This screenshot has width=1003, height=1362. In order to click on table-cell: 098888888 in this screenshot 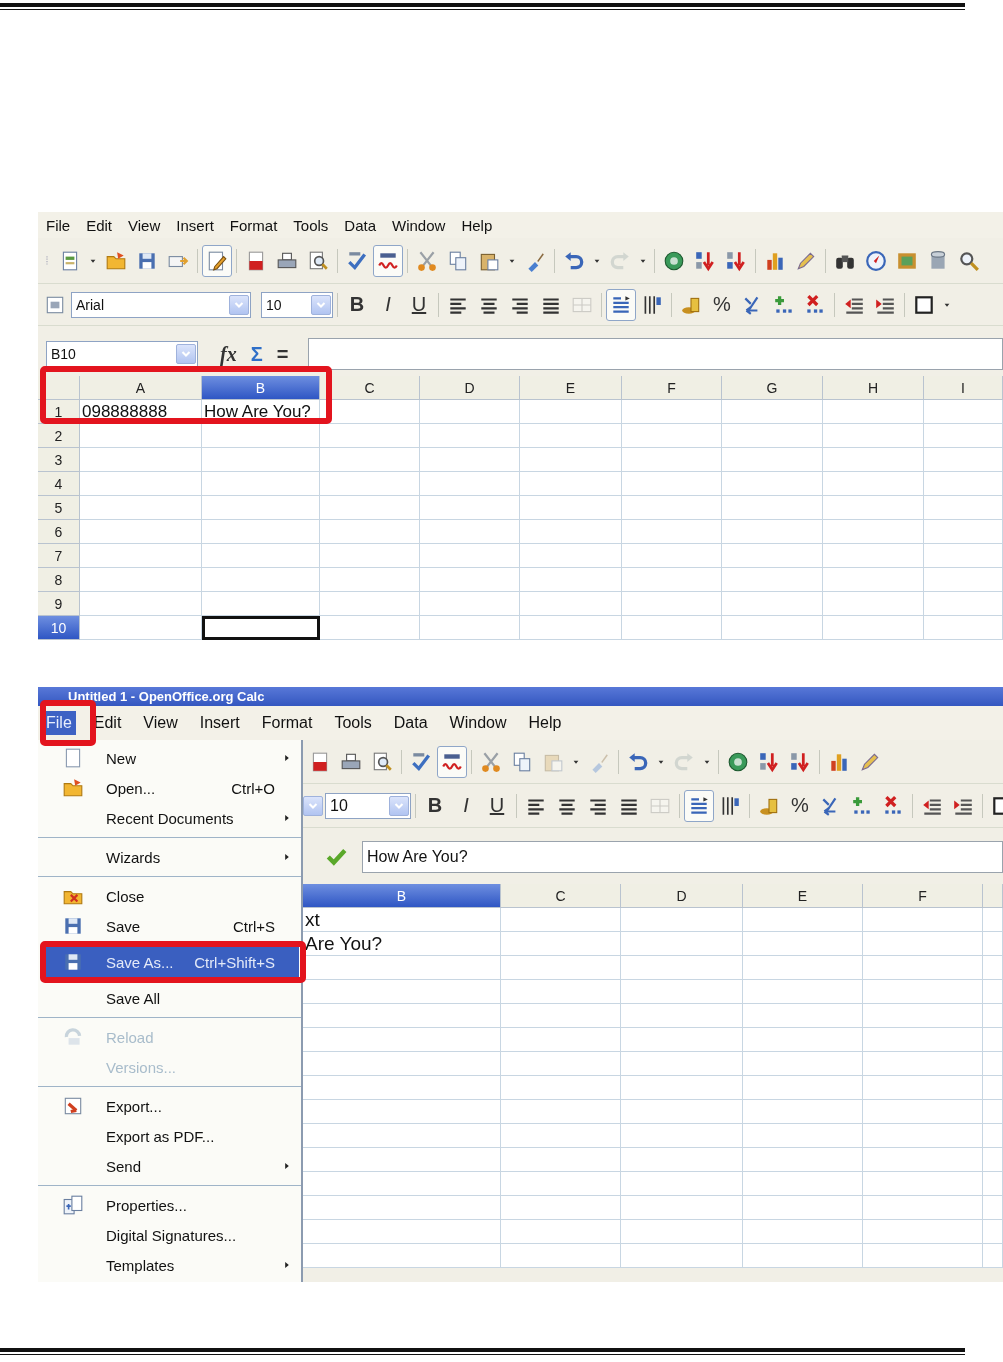, I will do `click(141, 412)`.